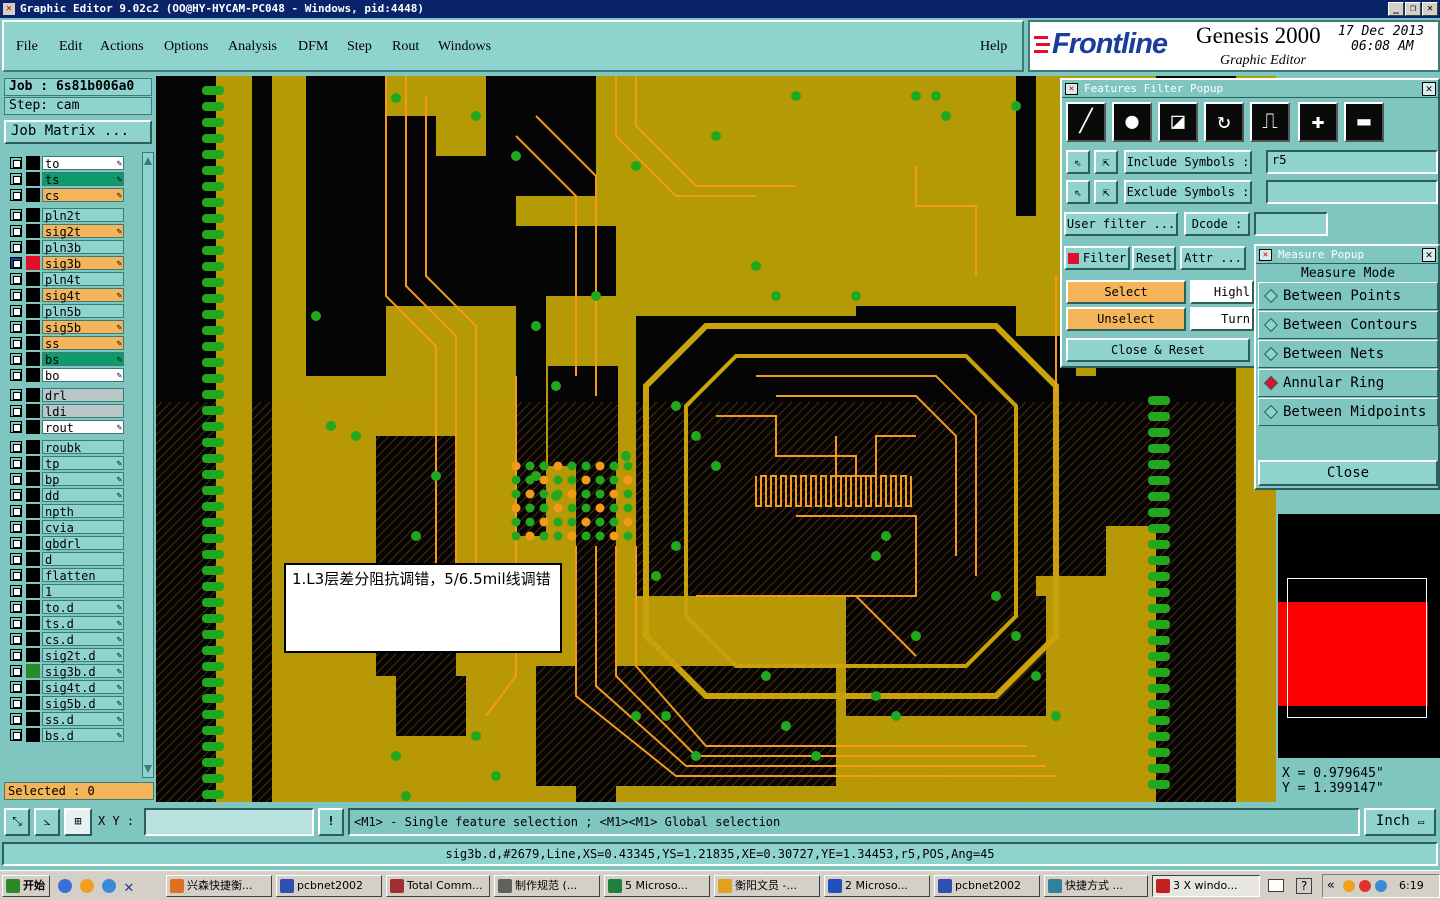 This screenshot has height=900, width=1440. Describe the element at coordinates (405, 47) in the screenshot. I see `menu-rout: Rout` at that location.